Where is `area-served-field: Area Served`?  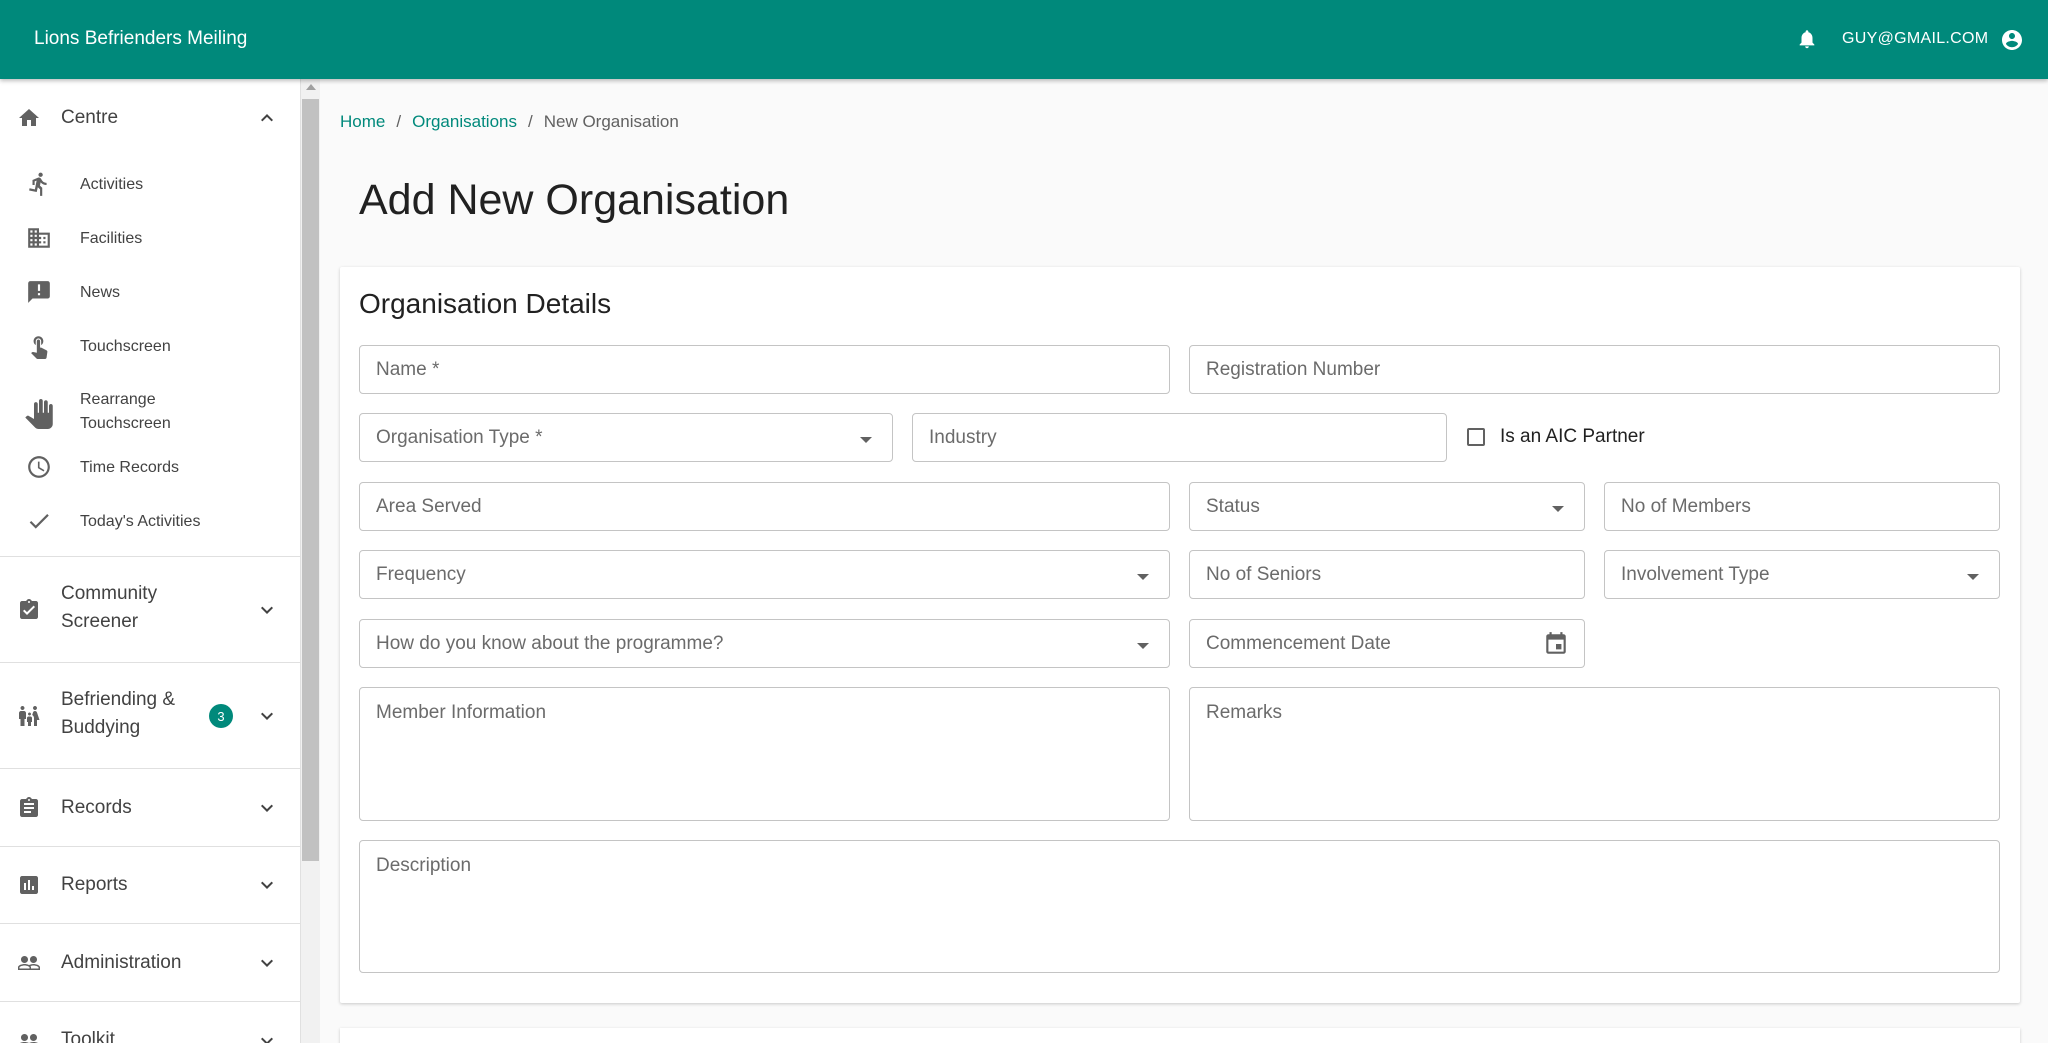
area-served-field: Area Served is located at coordinates (764, 506).